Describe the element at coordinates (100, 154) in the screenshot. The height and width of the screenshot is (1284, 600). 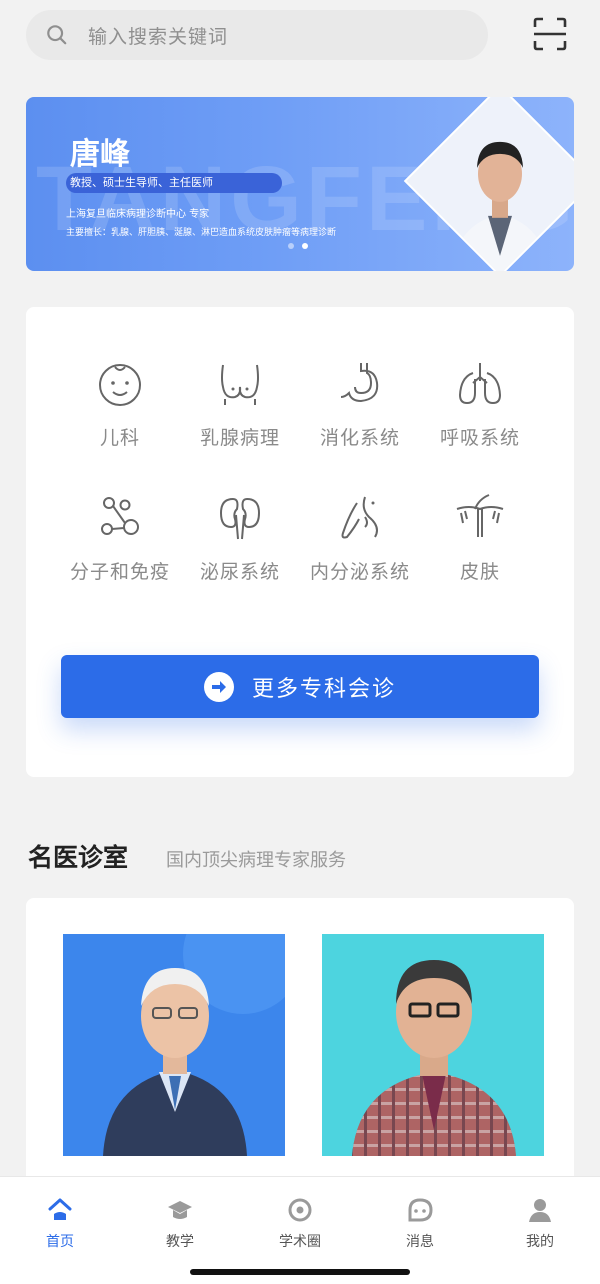
I see `banner-doctor-name: 唐峰` at that location.